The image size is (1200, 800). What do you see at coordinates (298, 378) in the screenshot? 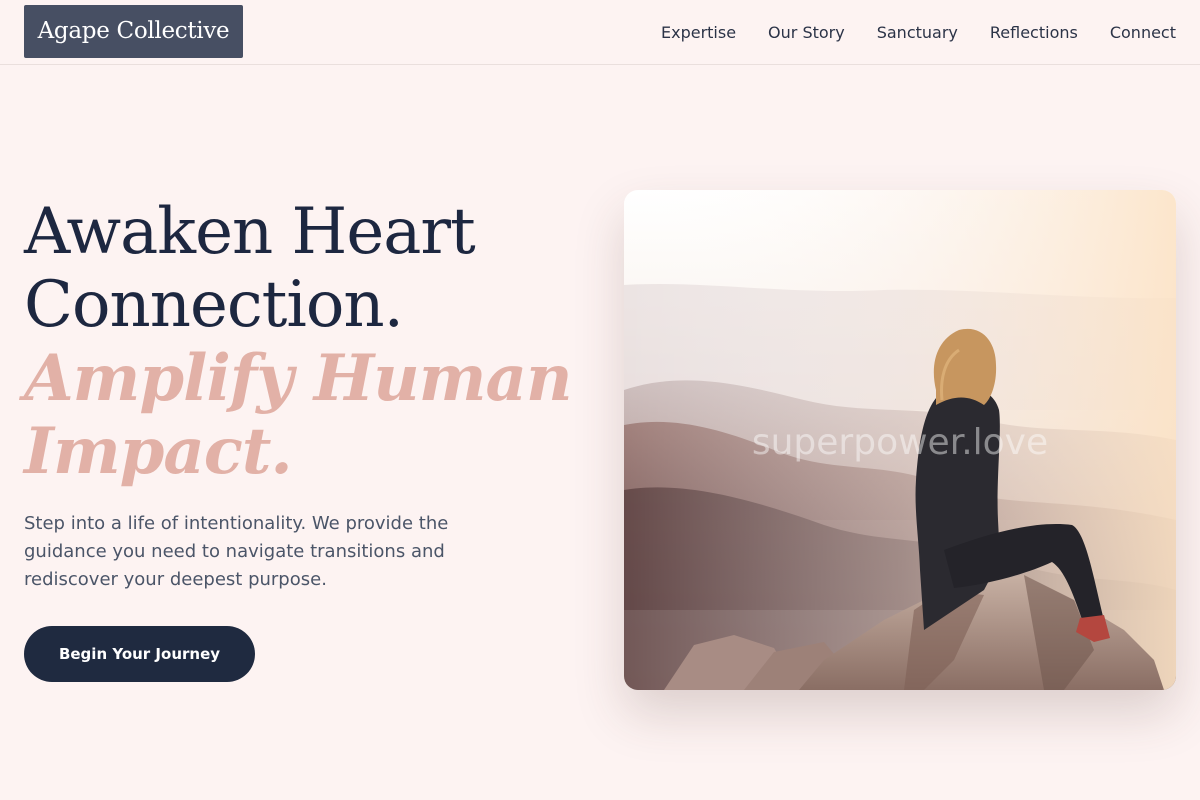
I see `headline-line-3: Amplify Human` at bounding box center [298, 378].